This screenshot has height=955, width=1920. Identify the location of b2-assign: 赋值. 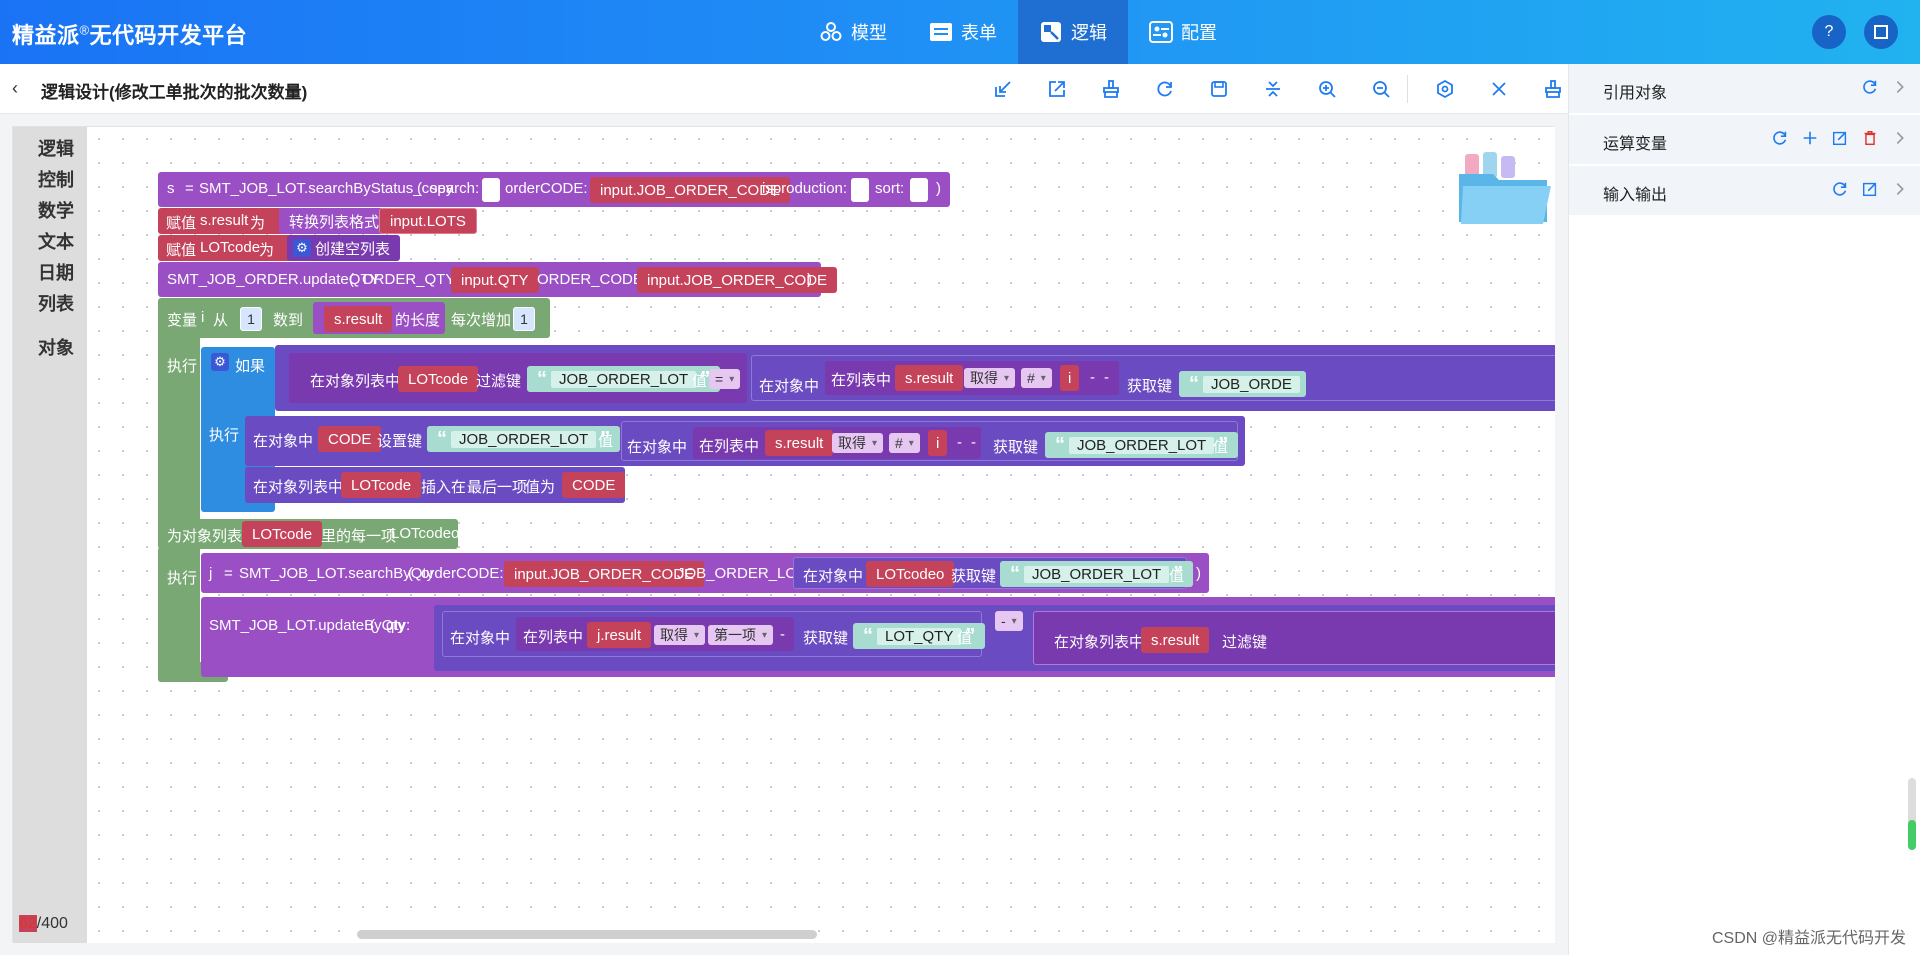
(181, 223).